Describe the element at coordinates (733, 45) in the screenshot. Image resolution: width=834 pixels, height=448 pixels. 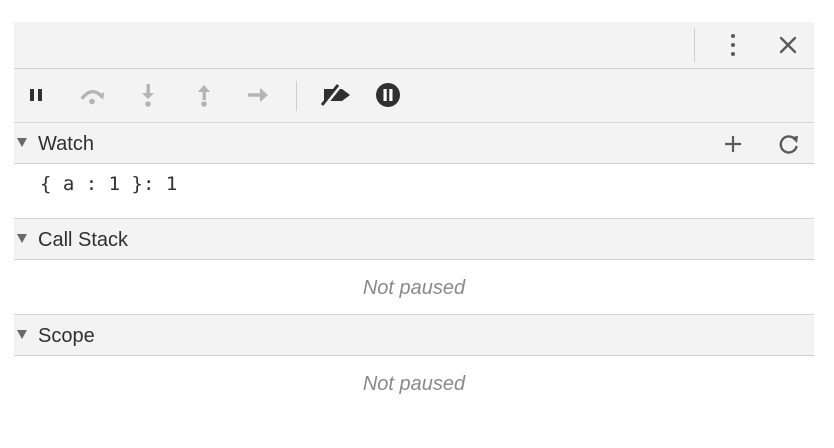
I see `more-vertical-icon` at that location.